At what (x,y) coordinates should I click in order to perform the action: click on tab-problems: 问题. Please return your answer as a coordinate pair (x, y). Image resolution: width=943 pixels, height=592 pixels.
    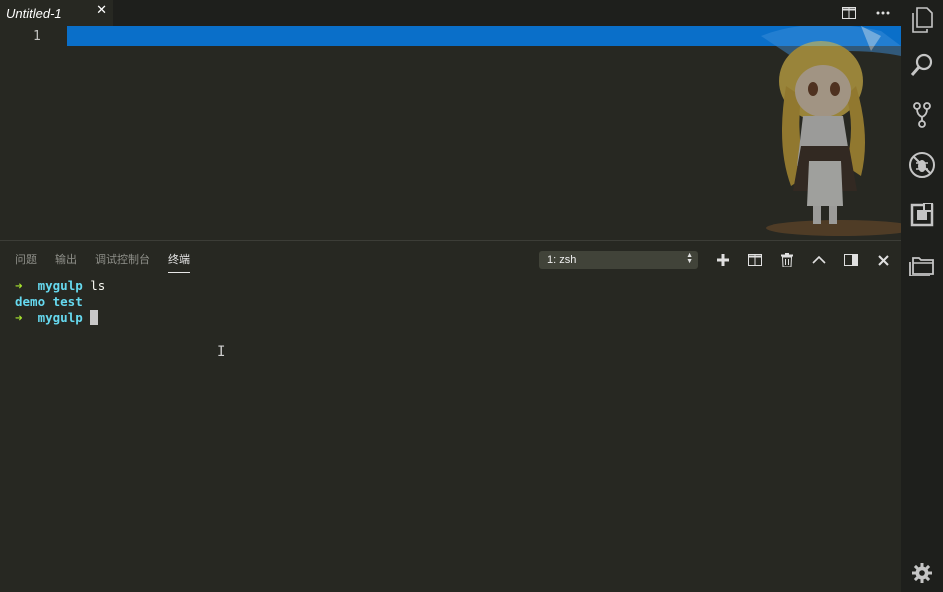
    Looking at the image, I should click on (26, 262).